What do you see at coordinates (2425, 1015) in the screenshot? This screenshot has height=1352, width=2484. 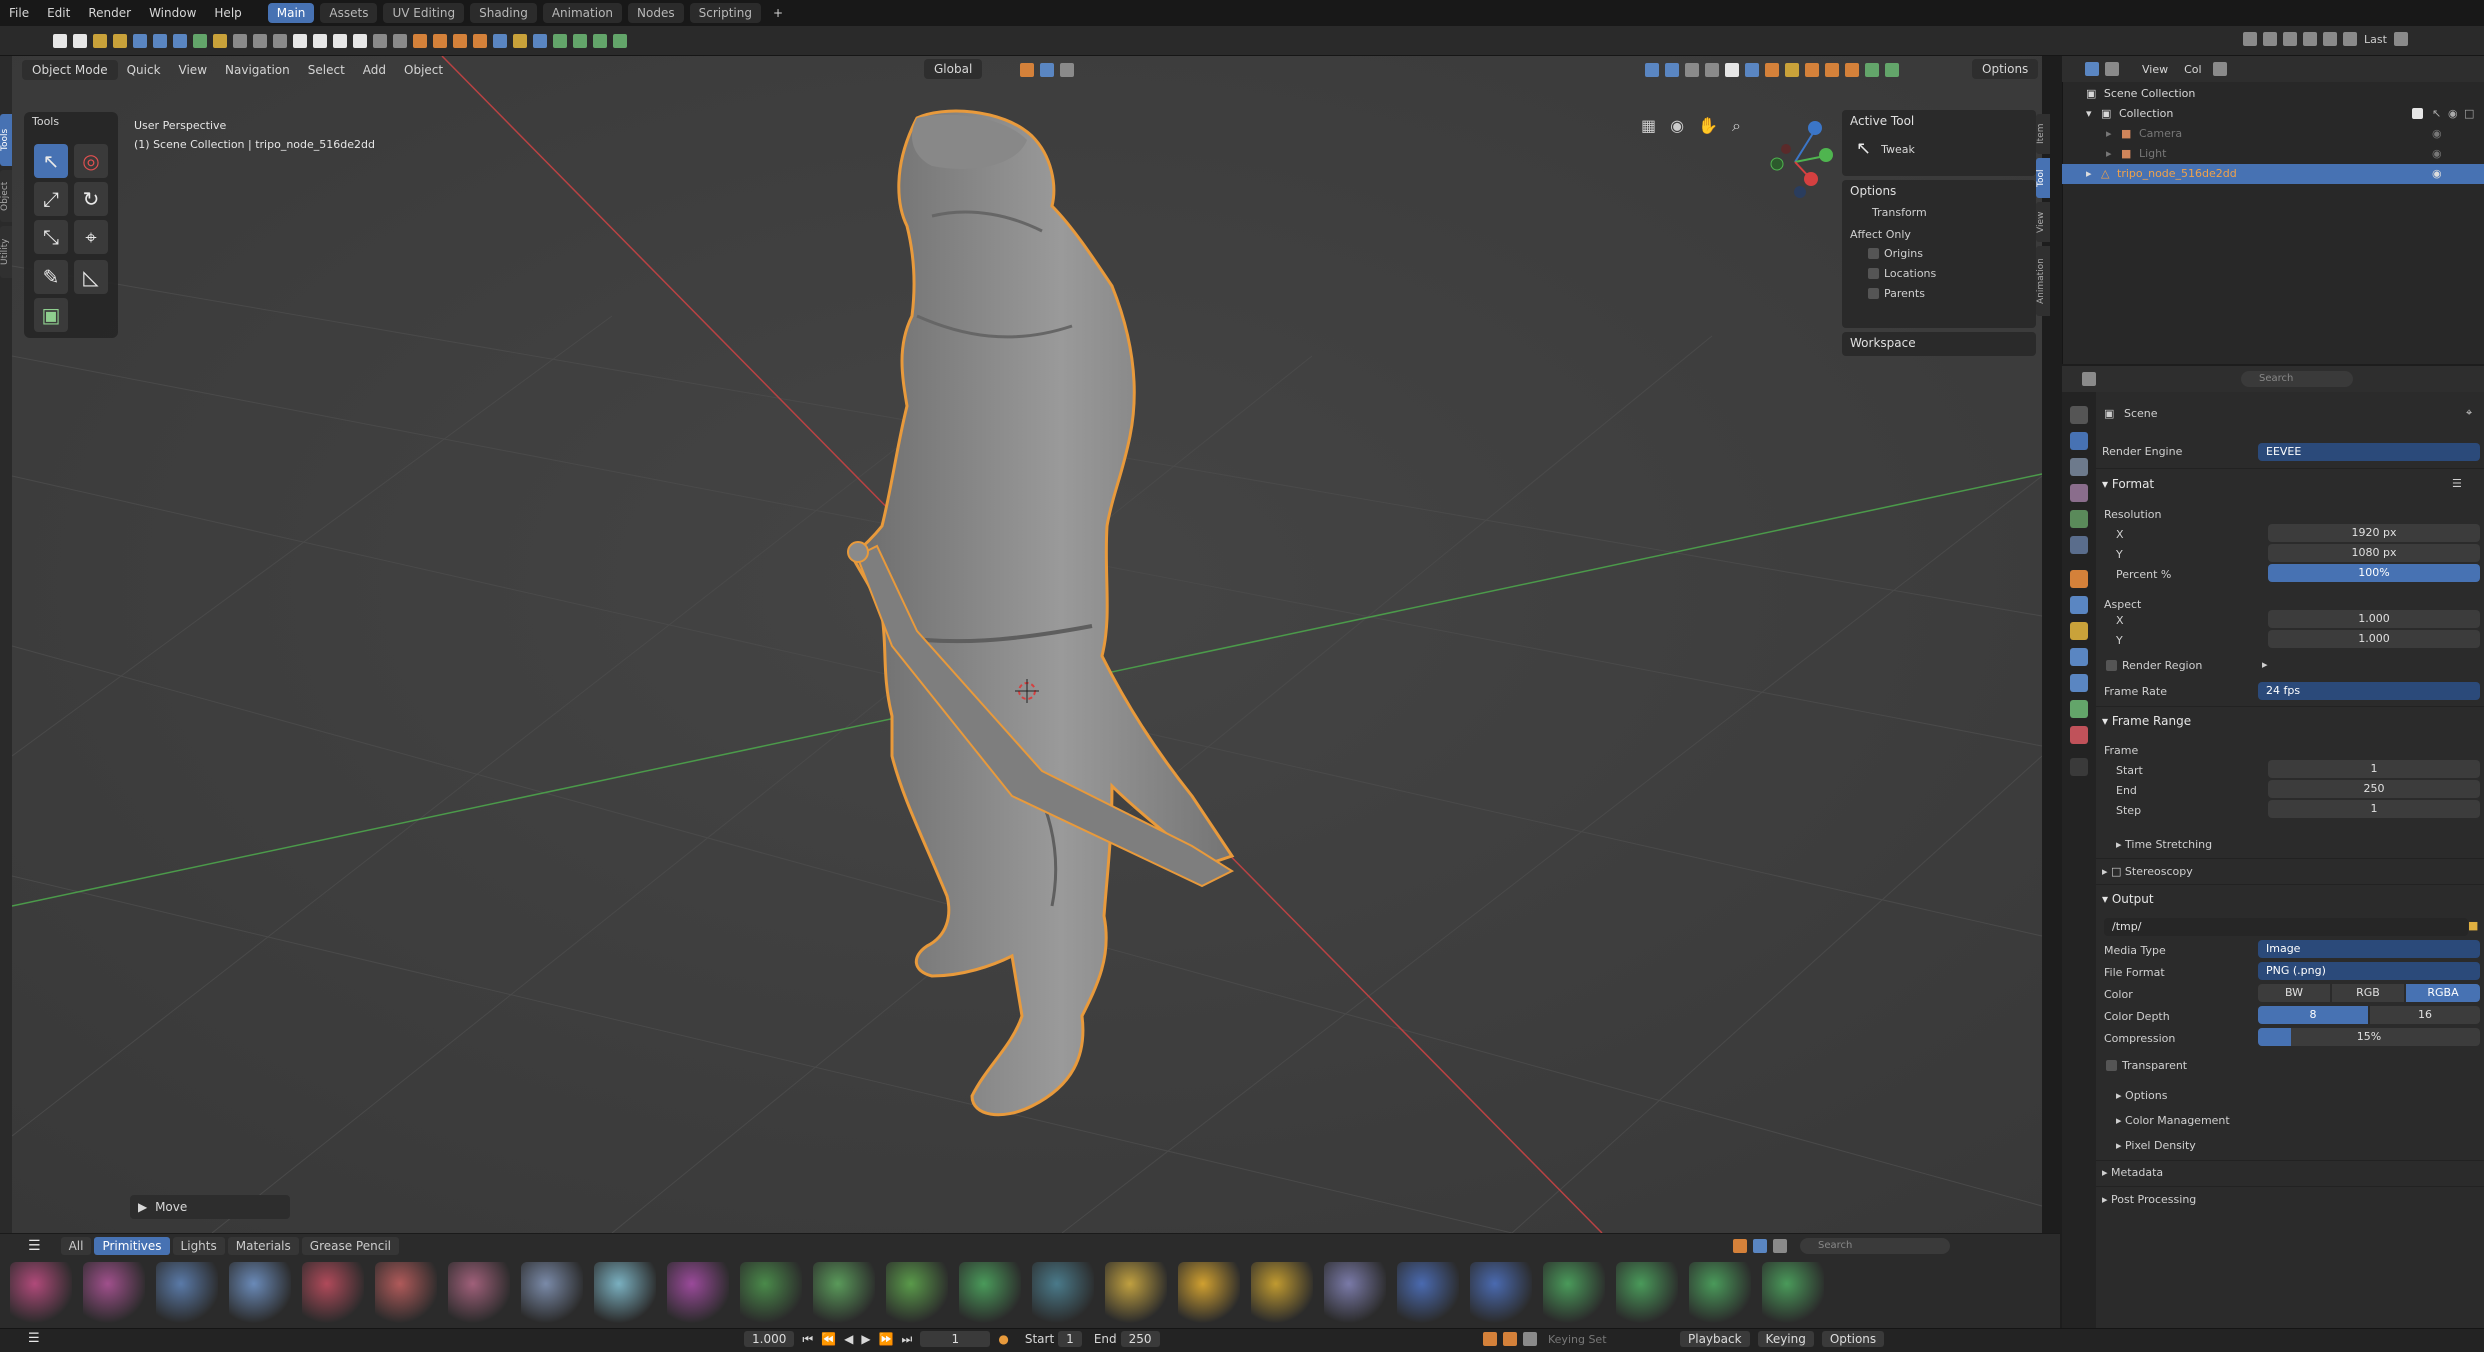 I see `color-depth-16-option: 16` at bounding box center [2425, 1015].